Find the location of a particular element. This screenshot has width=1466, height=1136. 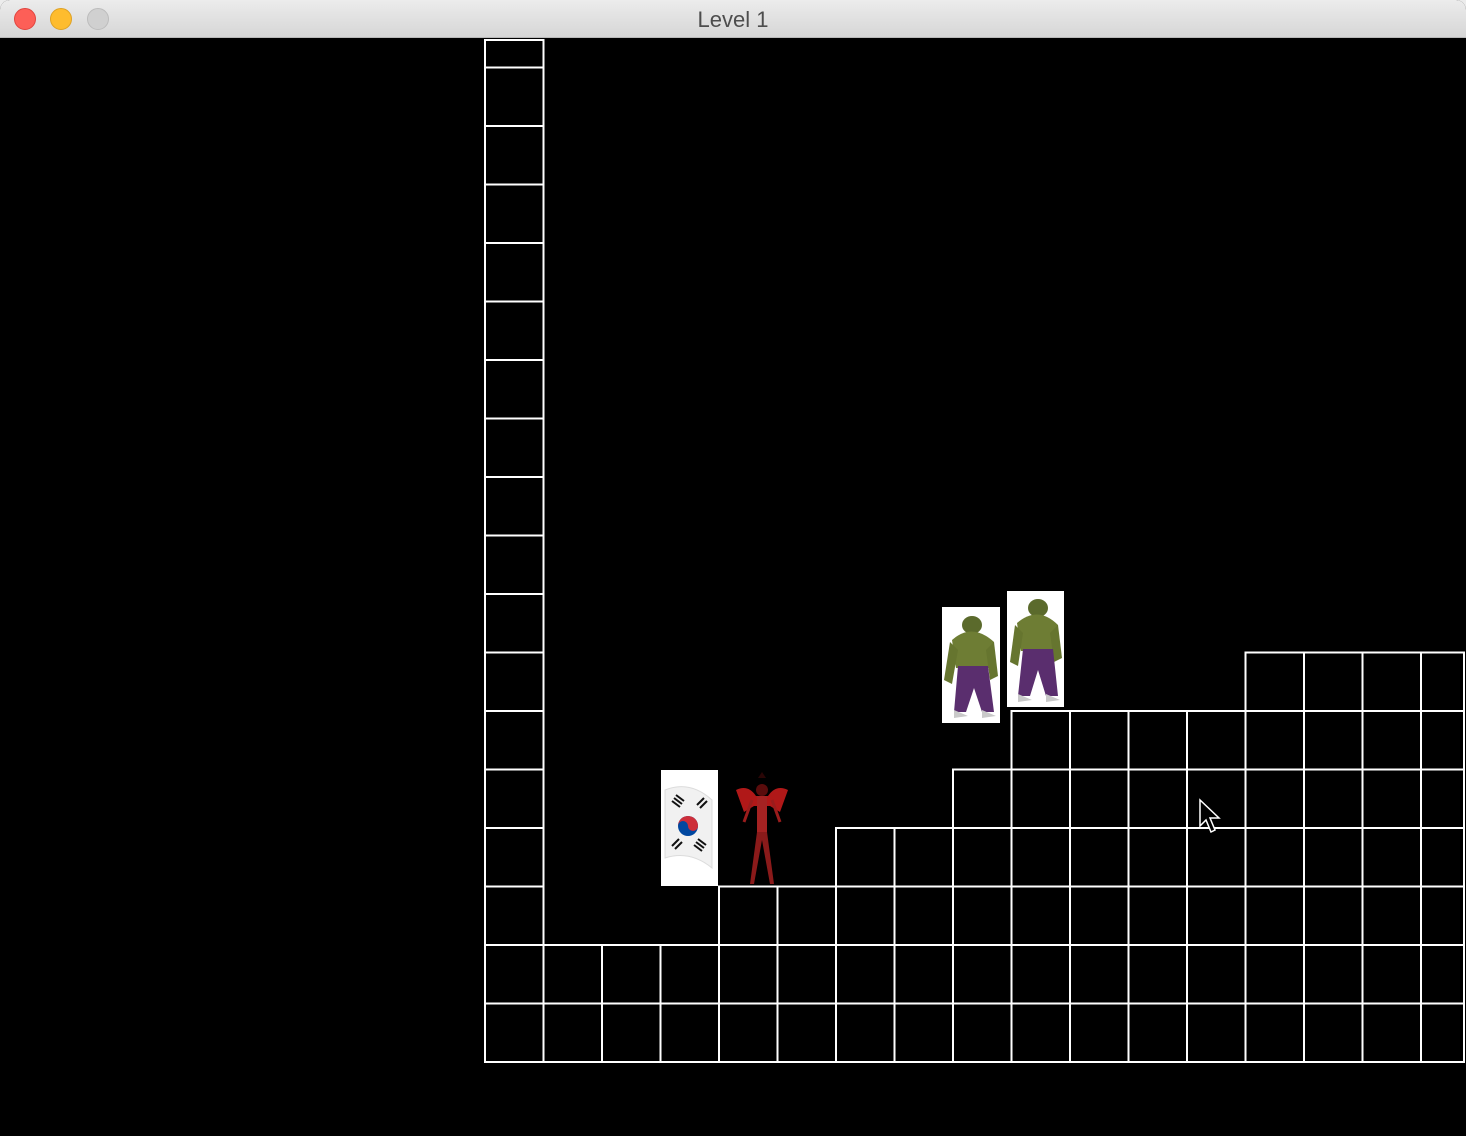

title-bar: Level 1 is located at coordinates (733, 19).